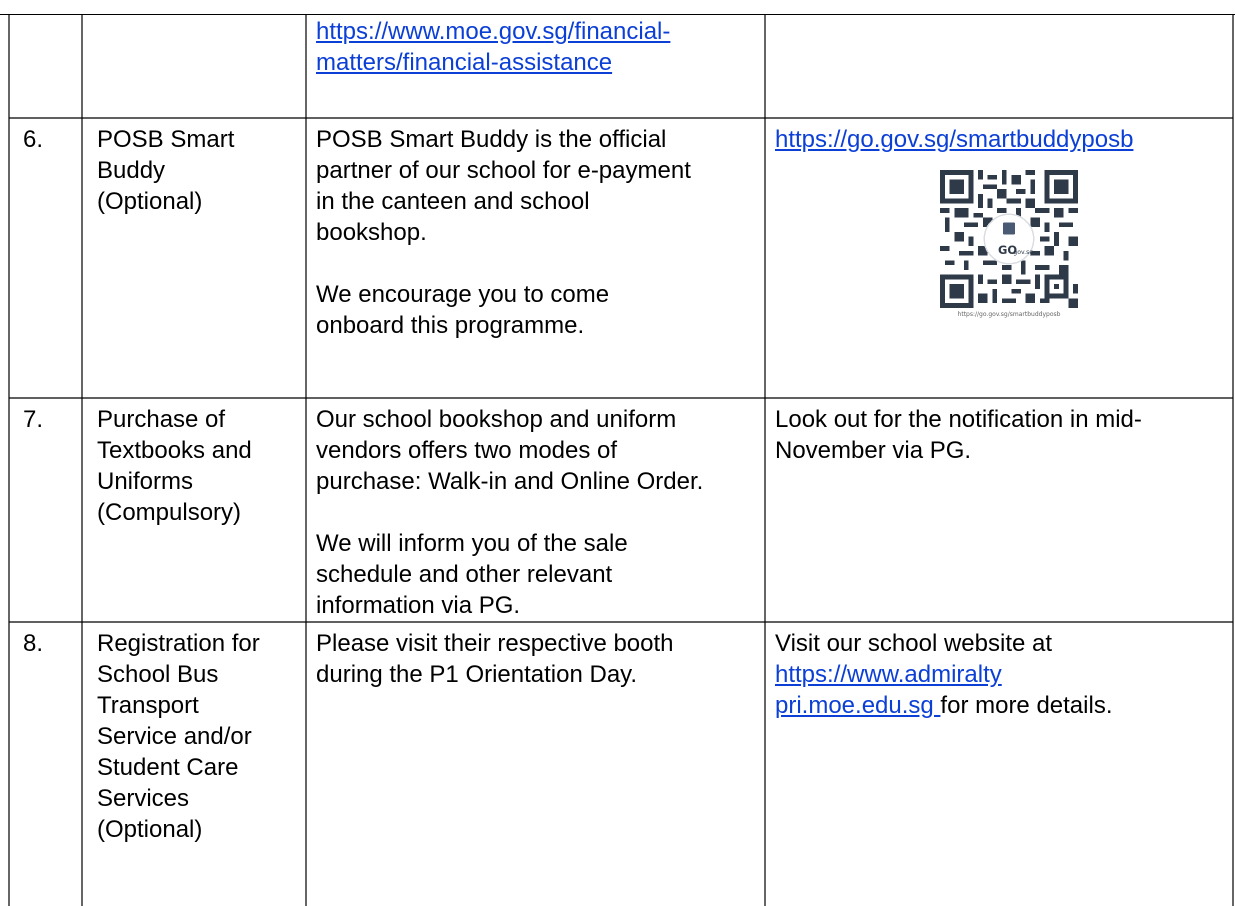  I want to click on row-6-item: POSB Smart Buddy (Optional), so click(165, 170).